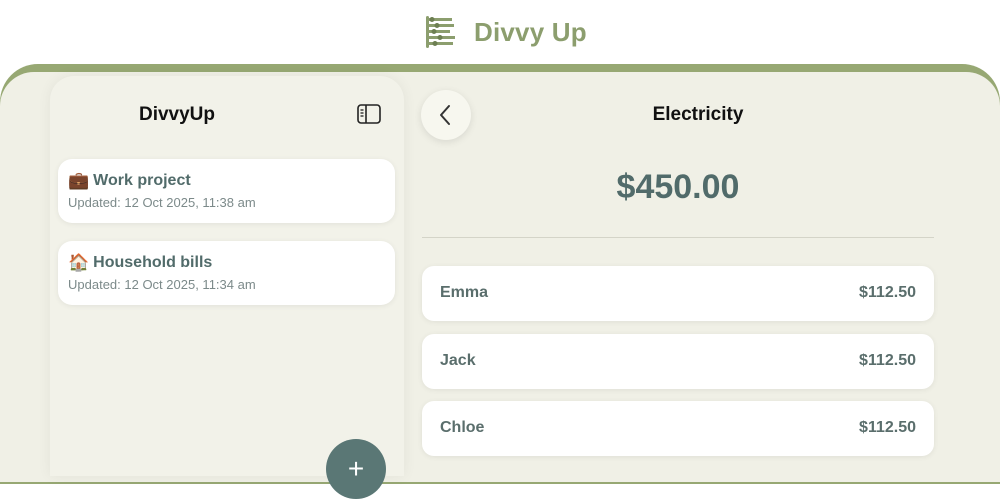  I want to click on plus-icon: +, so click(356, 468).